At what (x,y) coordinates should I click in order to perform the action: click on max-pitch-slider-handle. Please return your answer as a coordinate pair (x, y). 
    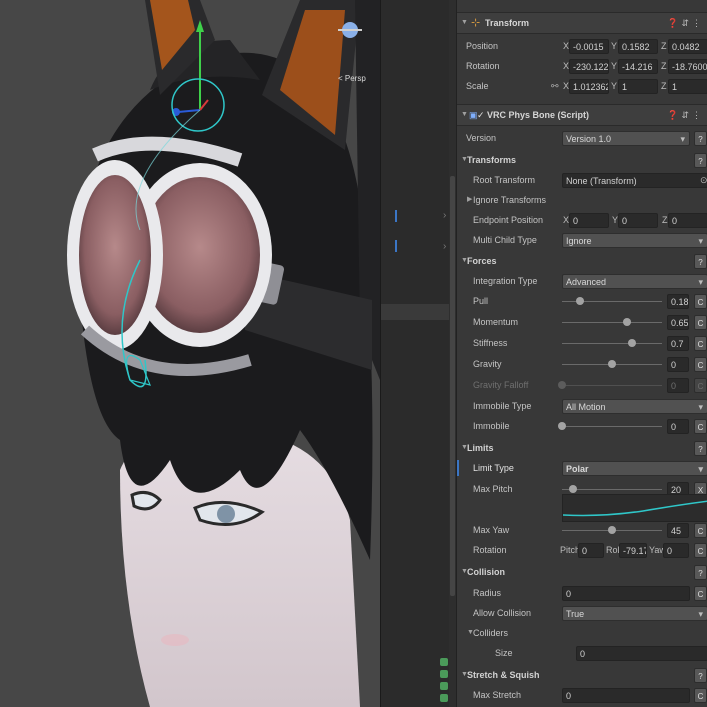
    Looking at the image, I should click on (573, 489).